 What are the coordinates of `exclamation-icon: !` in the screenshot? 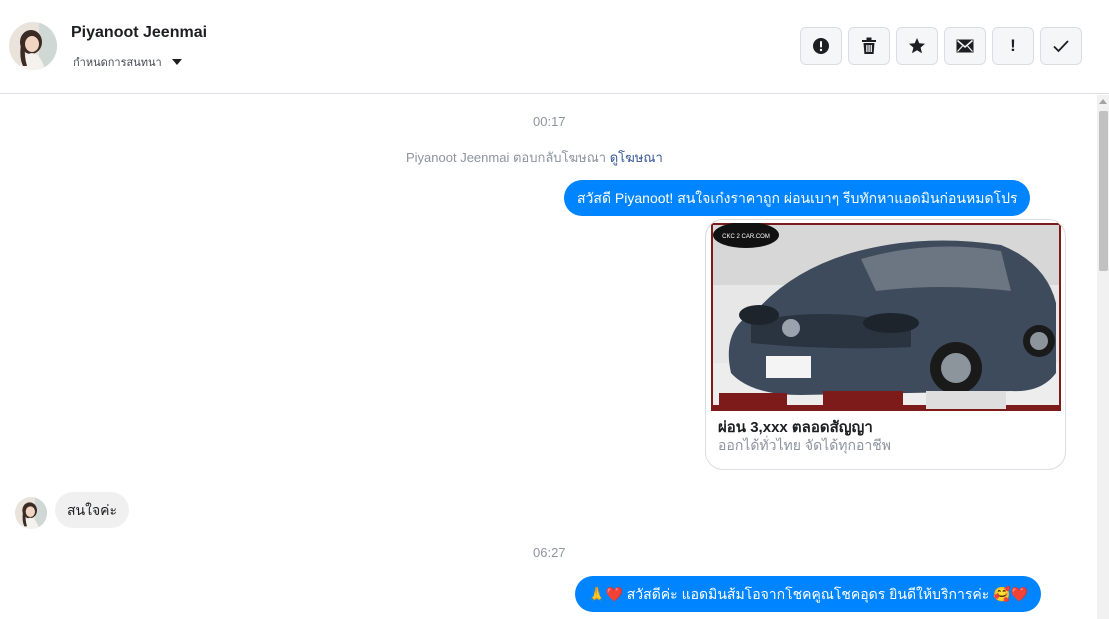 It's located at (1013, 45).